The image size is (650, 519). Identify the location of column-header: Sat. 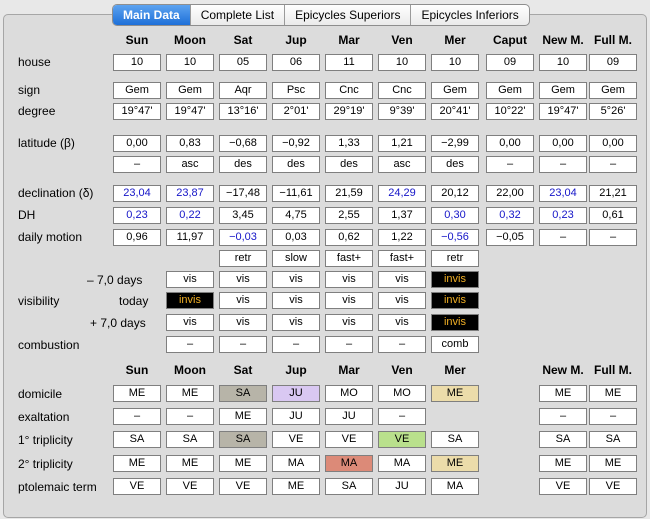
(243, 40).